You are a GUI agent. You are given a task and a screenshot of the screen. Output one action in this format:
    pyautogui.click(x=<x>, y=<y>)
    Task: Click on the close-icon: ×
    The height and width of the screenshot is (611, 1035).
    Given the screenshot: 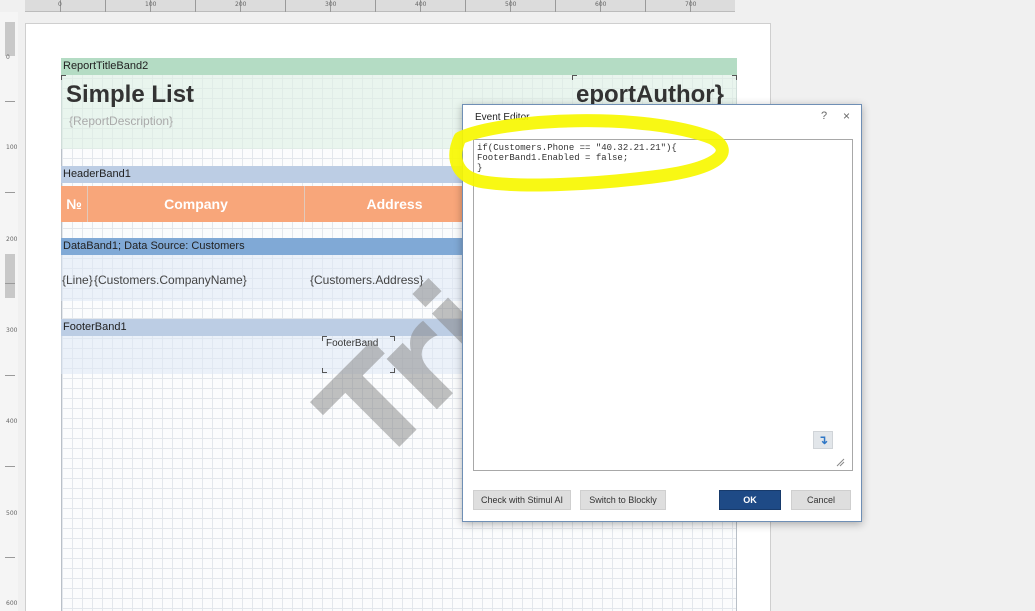 What is the action you would take?
    pyautogui.click(x=846, y=116)
    